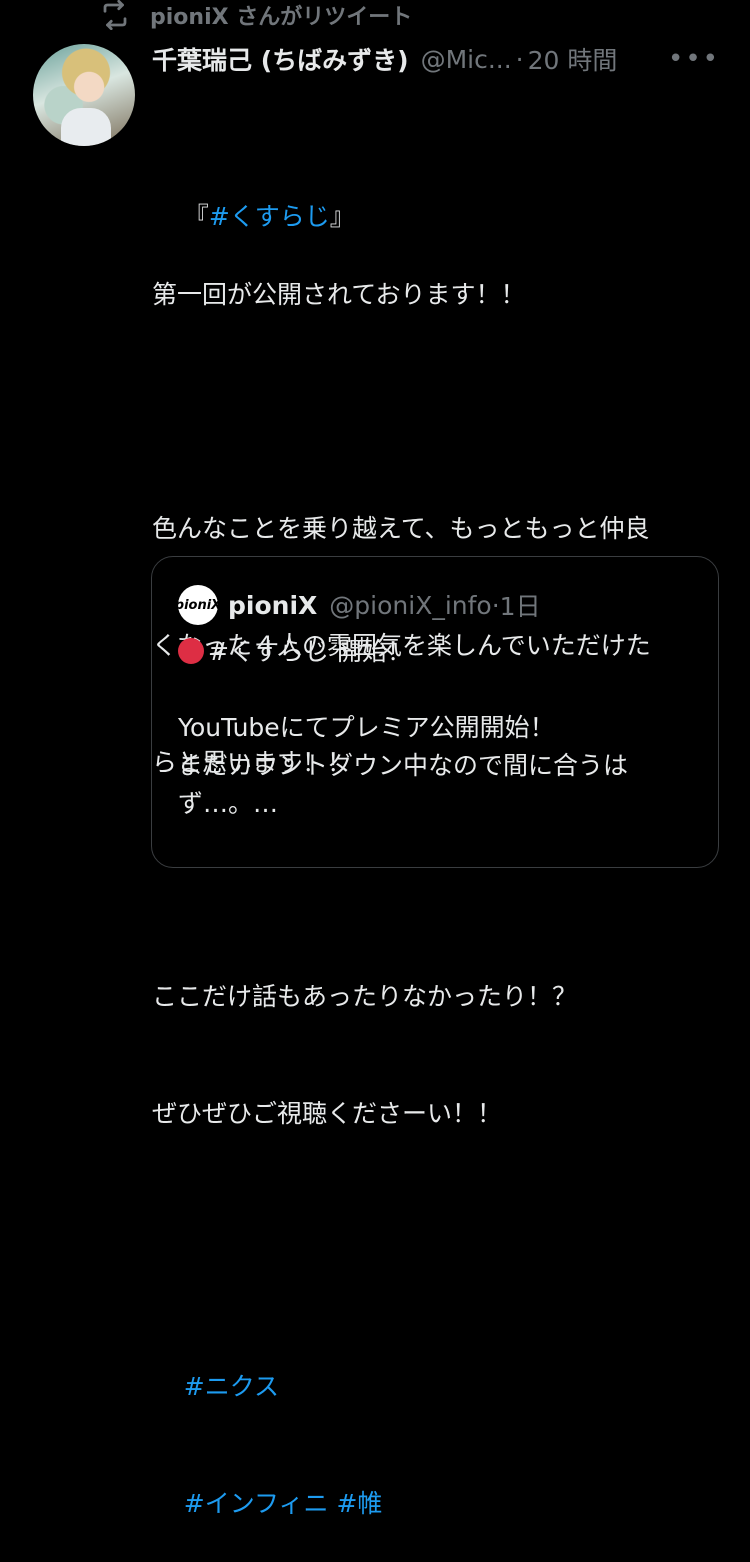 The image size is (750, 1562). Describe the element at coordinates (573, 59) in the screenshot. I see `tweet-time: 20 時間` at that location.